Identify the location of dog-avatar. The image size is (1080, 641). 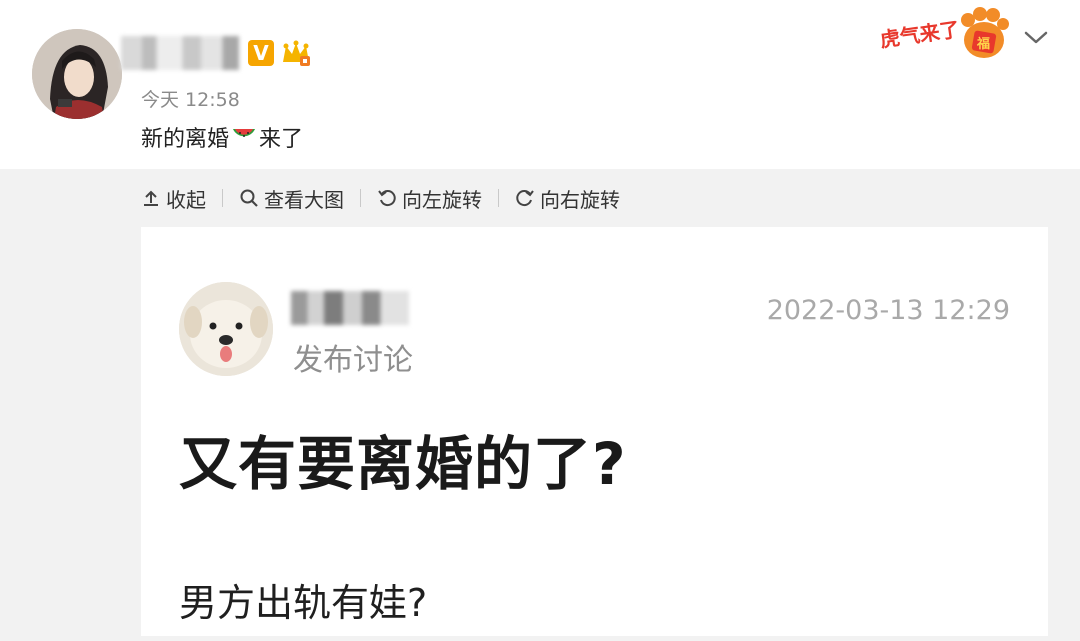
(226, 329).